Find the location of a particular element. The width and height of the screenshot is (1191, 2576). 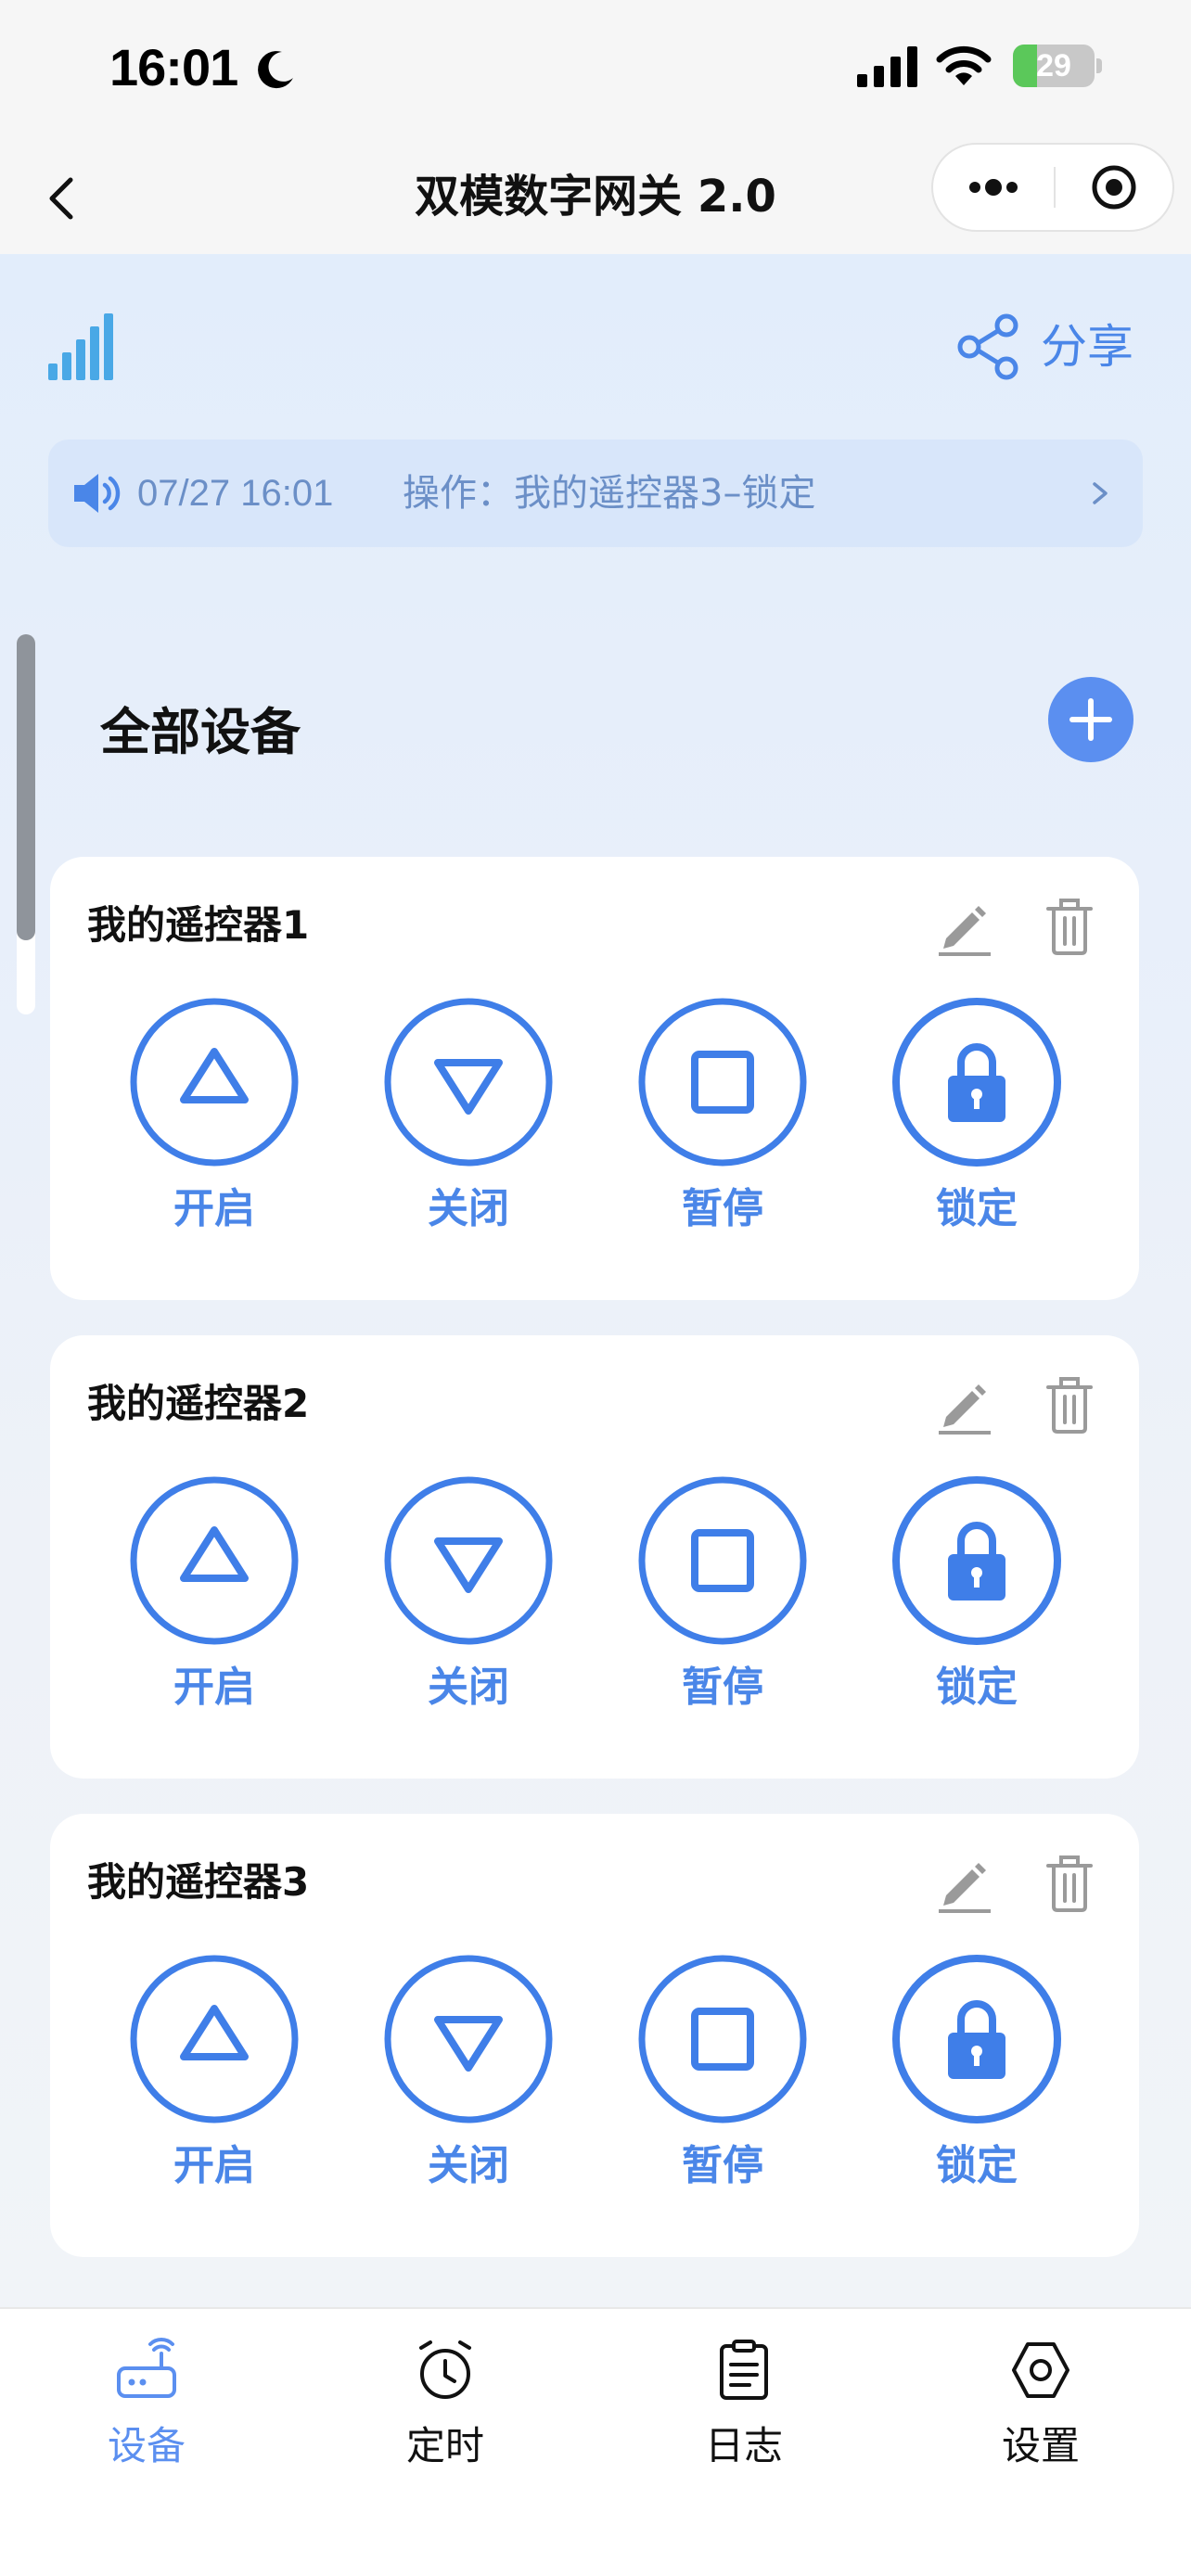

more-dots-icon is located at coordinates (993, 187).